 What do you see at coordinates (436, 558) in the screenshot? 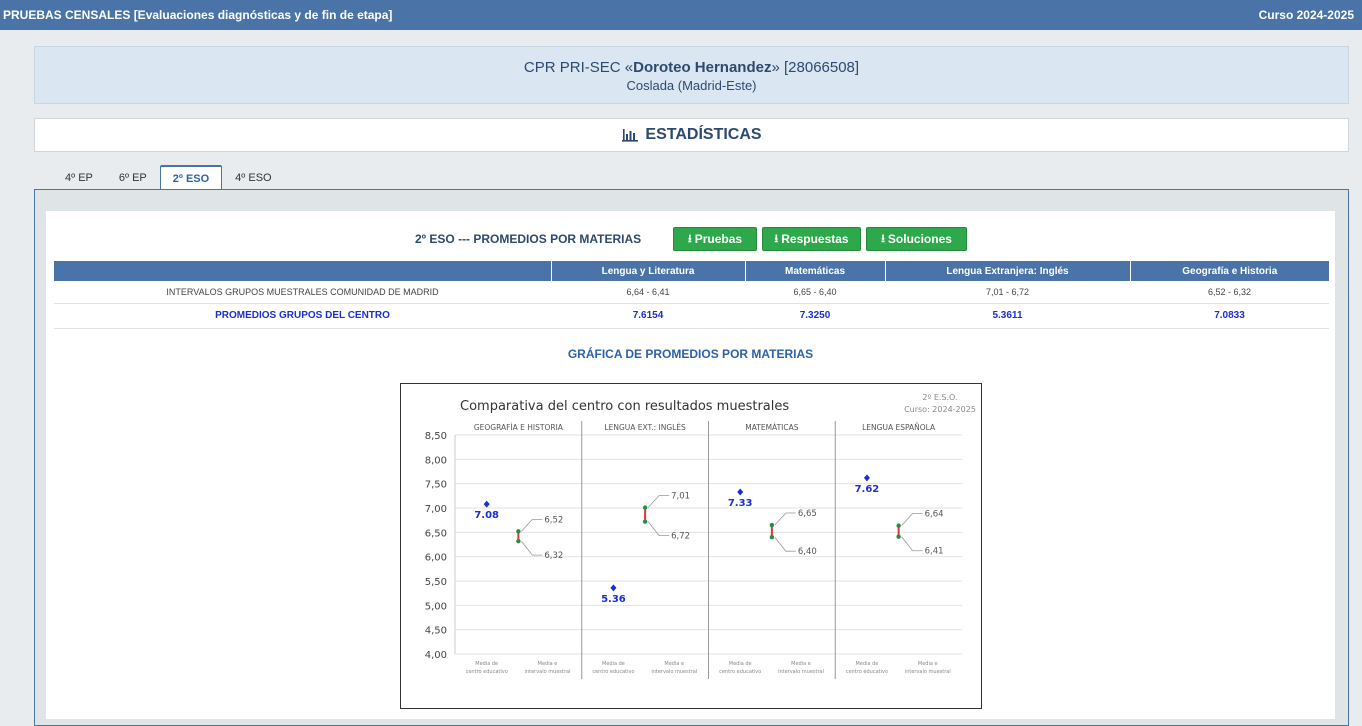
I see `y-tick-label: 6,00` at bounding box center [436, 558].